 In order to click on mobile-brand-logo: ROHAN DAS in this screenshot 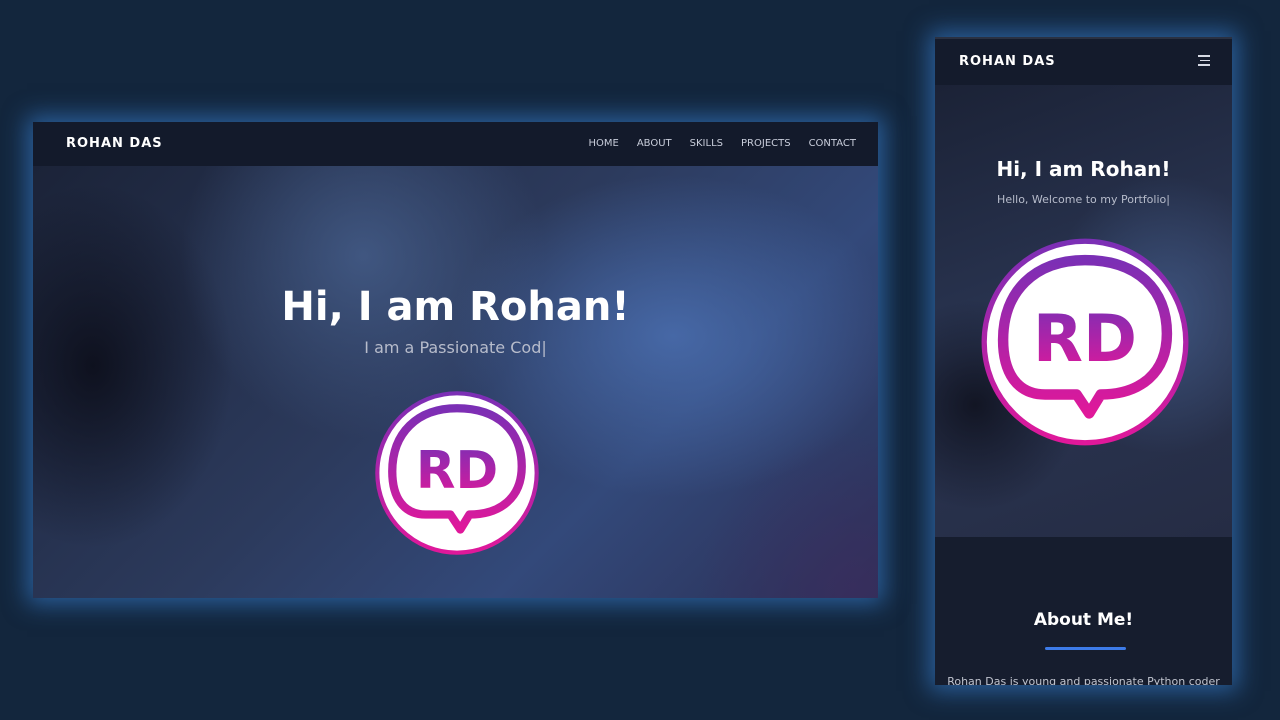, I will do `click(1007, 61)`.